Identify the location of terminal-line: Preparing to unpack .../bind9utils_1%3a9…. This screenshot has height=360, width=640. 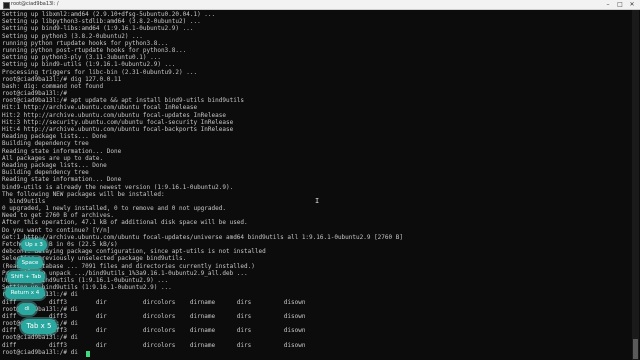
(125, 273).